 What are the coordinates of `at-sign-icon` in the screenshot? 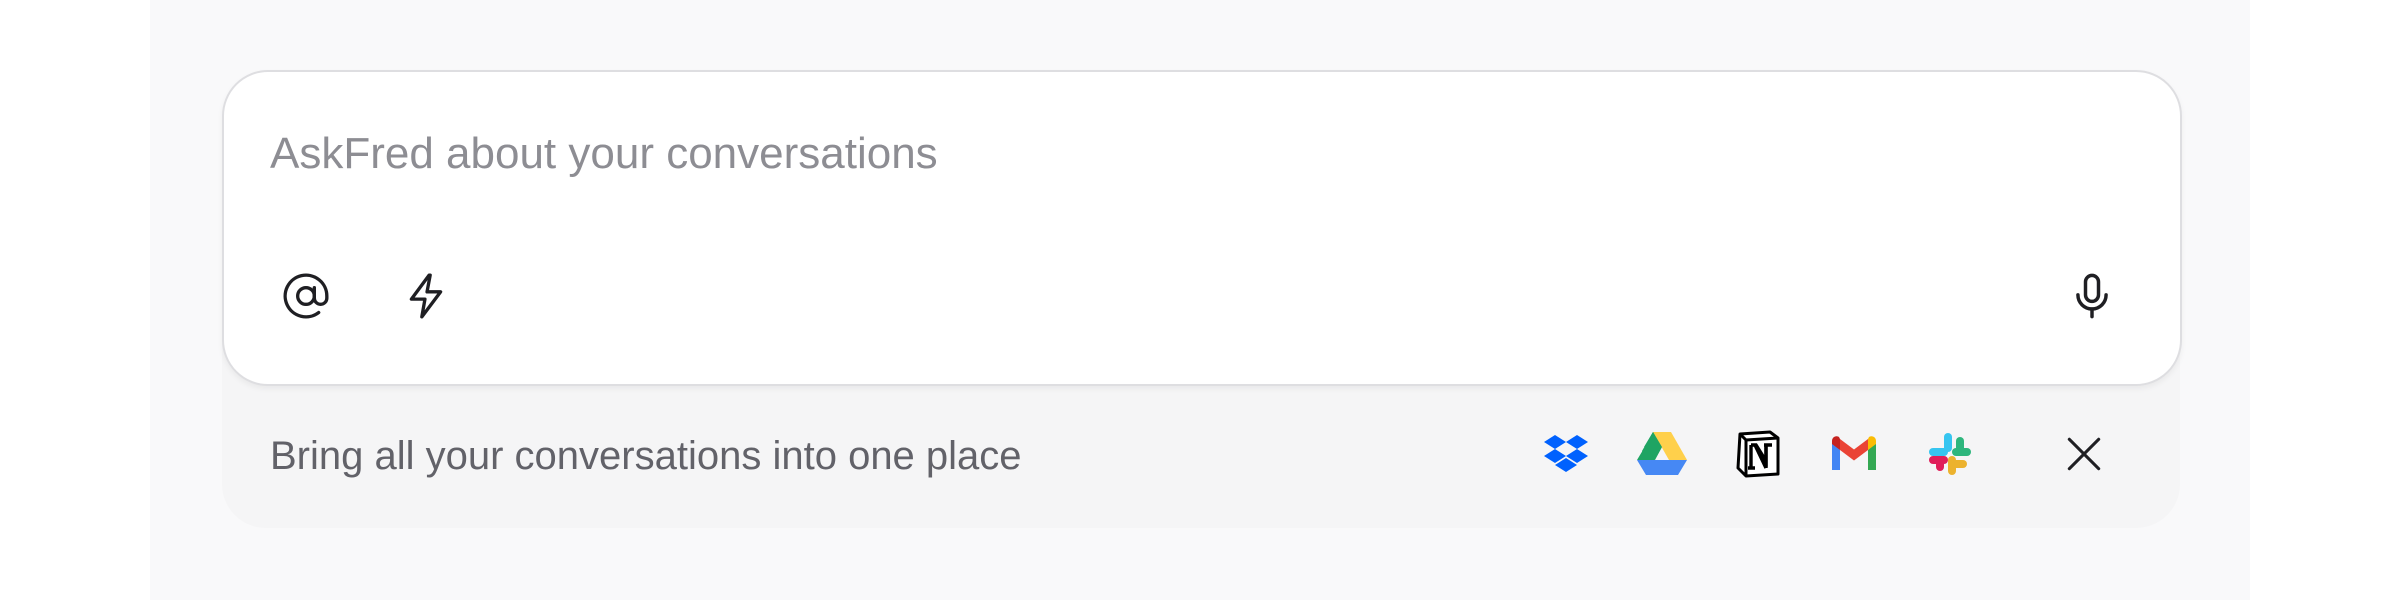 It's located at (306, 296).